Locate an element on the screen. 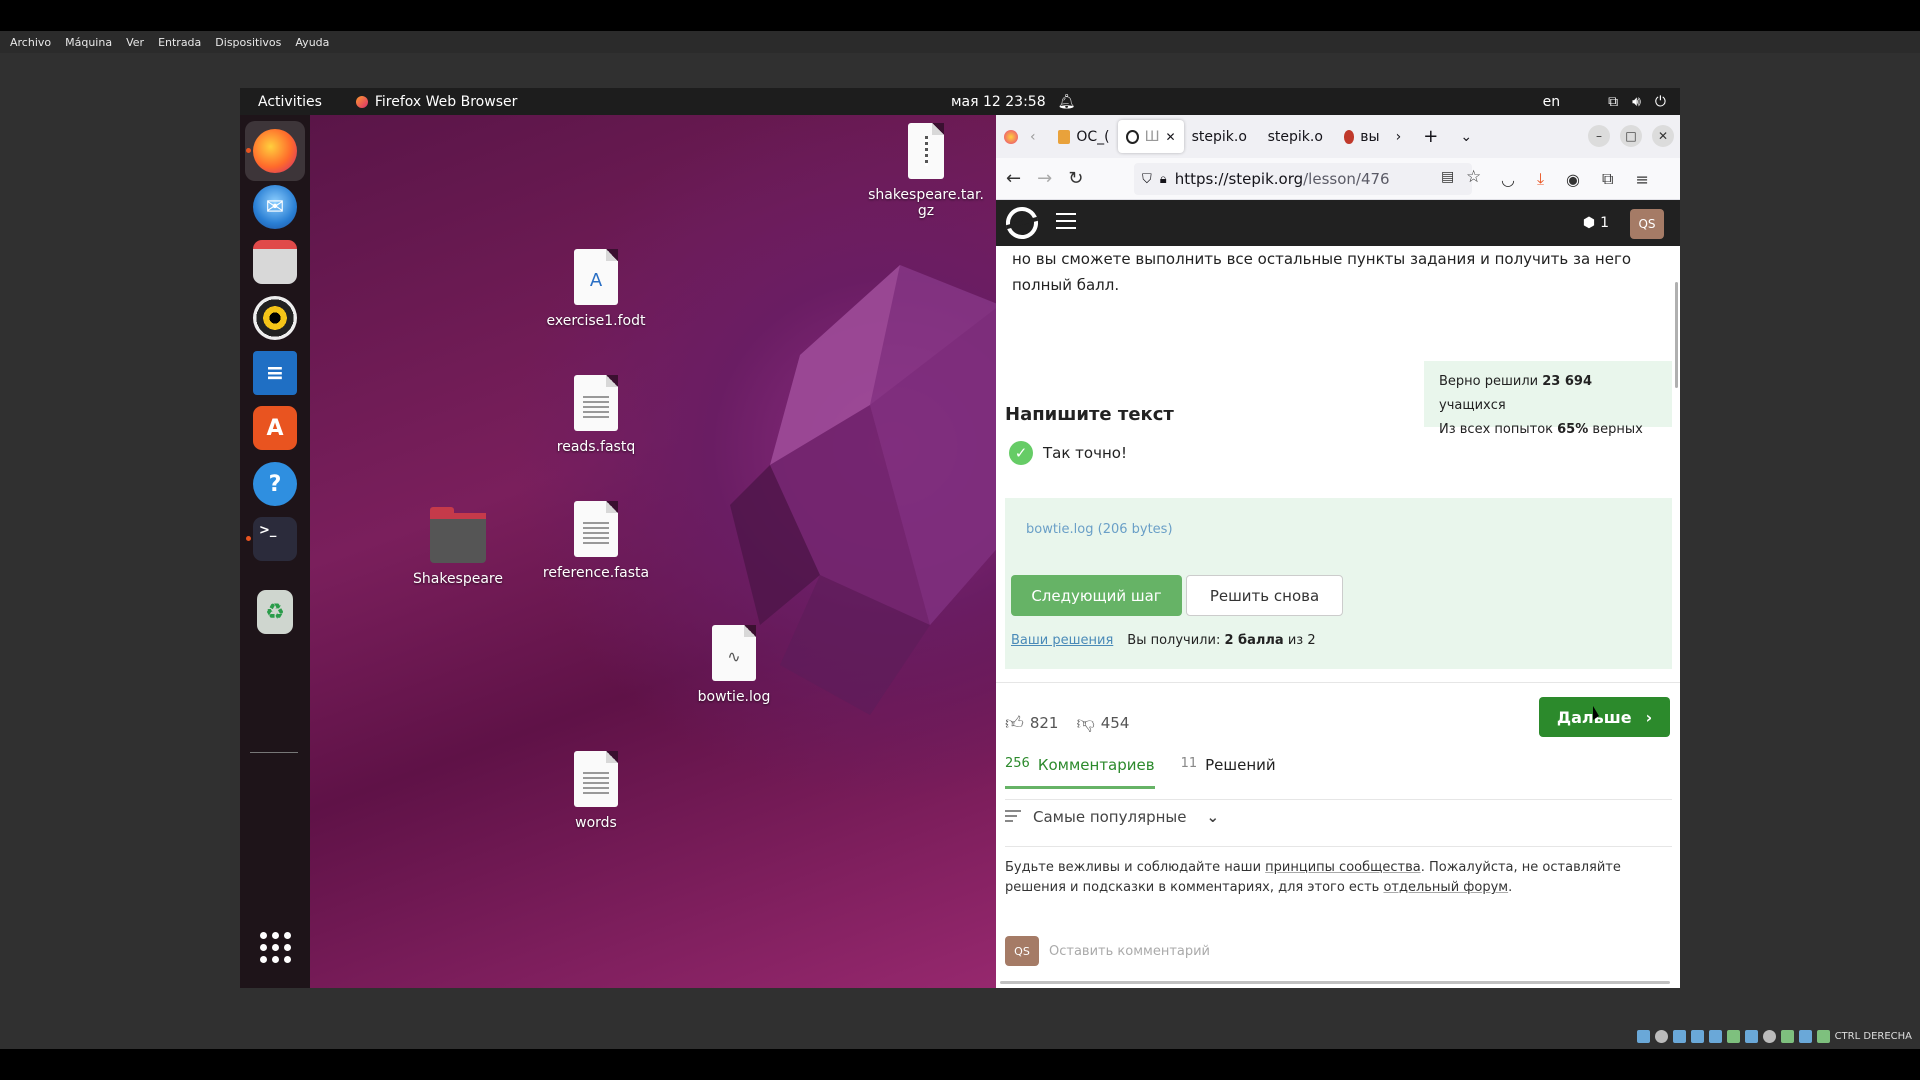  dock-firefox is located at coordinates (275, 151).